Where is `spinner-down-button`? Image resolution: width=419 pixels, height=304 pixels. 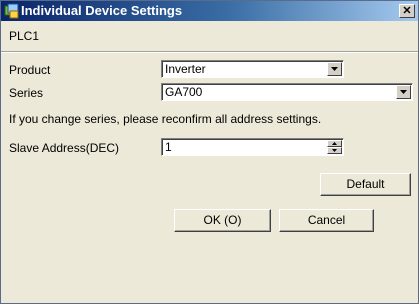
spinner-down-button is located at coordinates (334, 150).